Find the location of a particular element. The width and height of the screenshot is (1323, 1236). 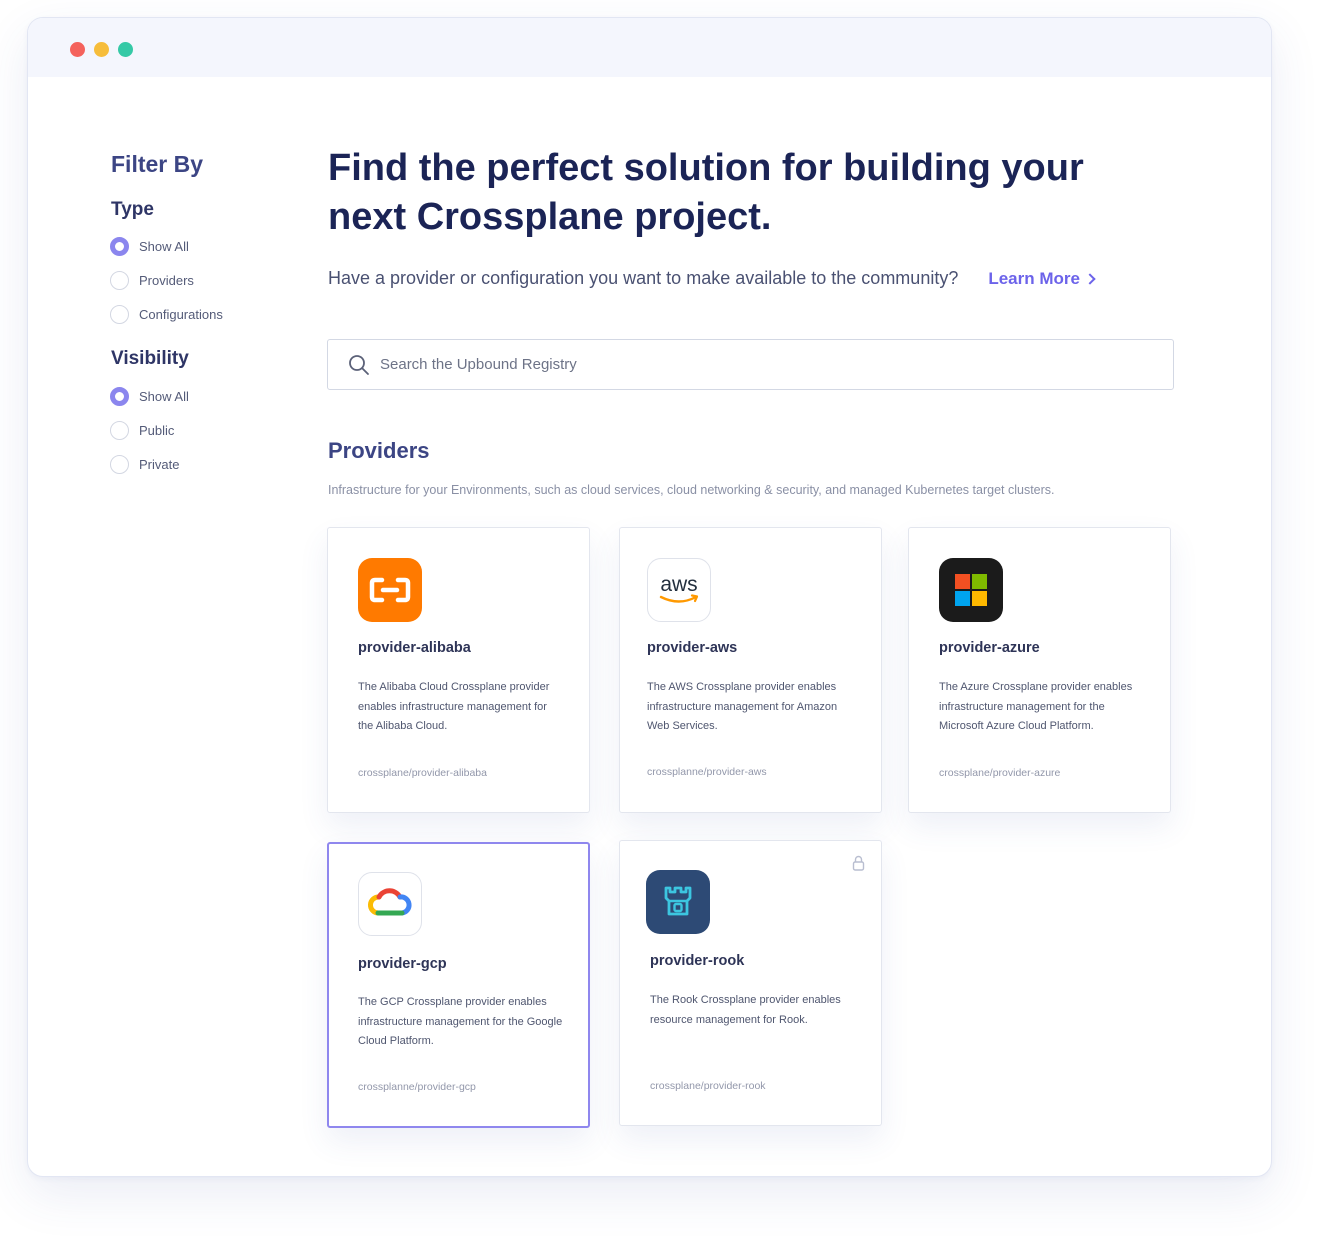

visibility-option-public: Public is located at coordinates (142, 430).